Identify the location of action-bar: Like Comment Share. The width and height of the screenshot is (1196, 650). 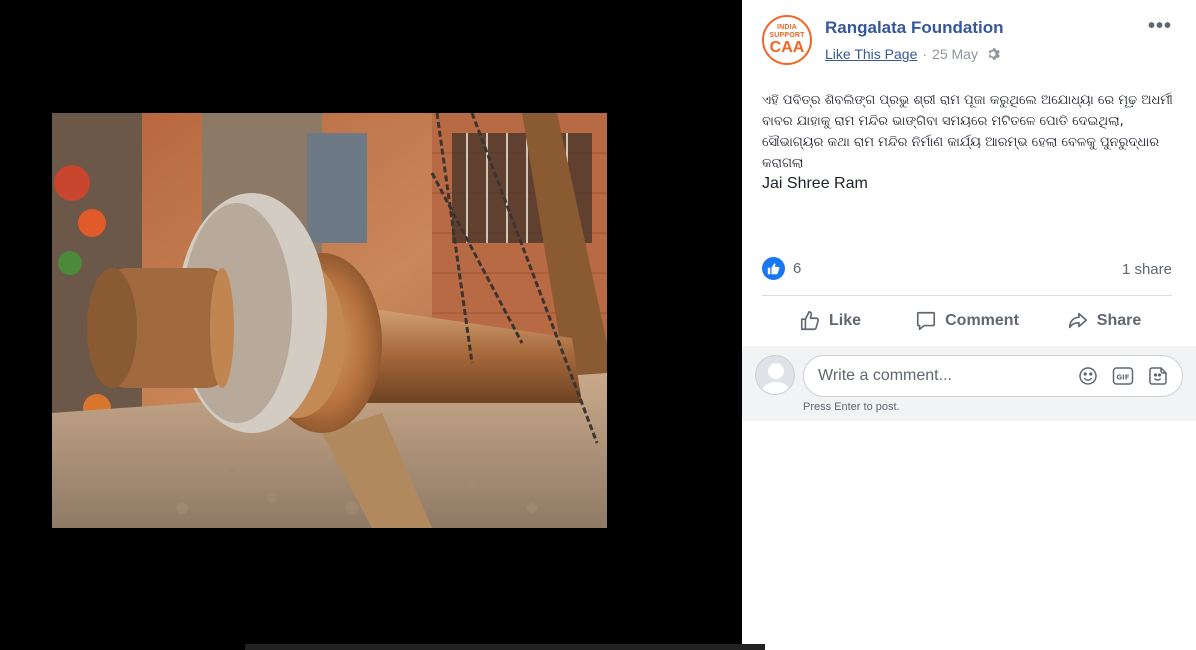
(967, 321).